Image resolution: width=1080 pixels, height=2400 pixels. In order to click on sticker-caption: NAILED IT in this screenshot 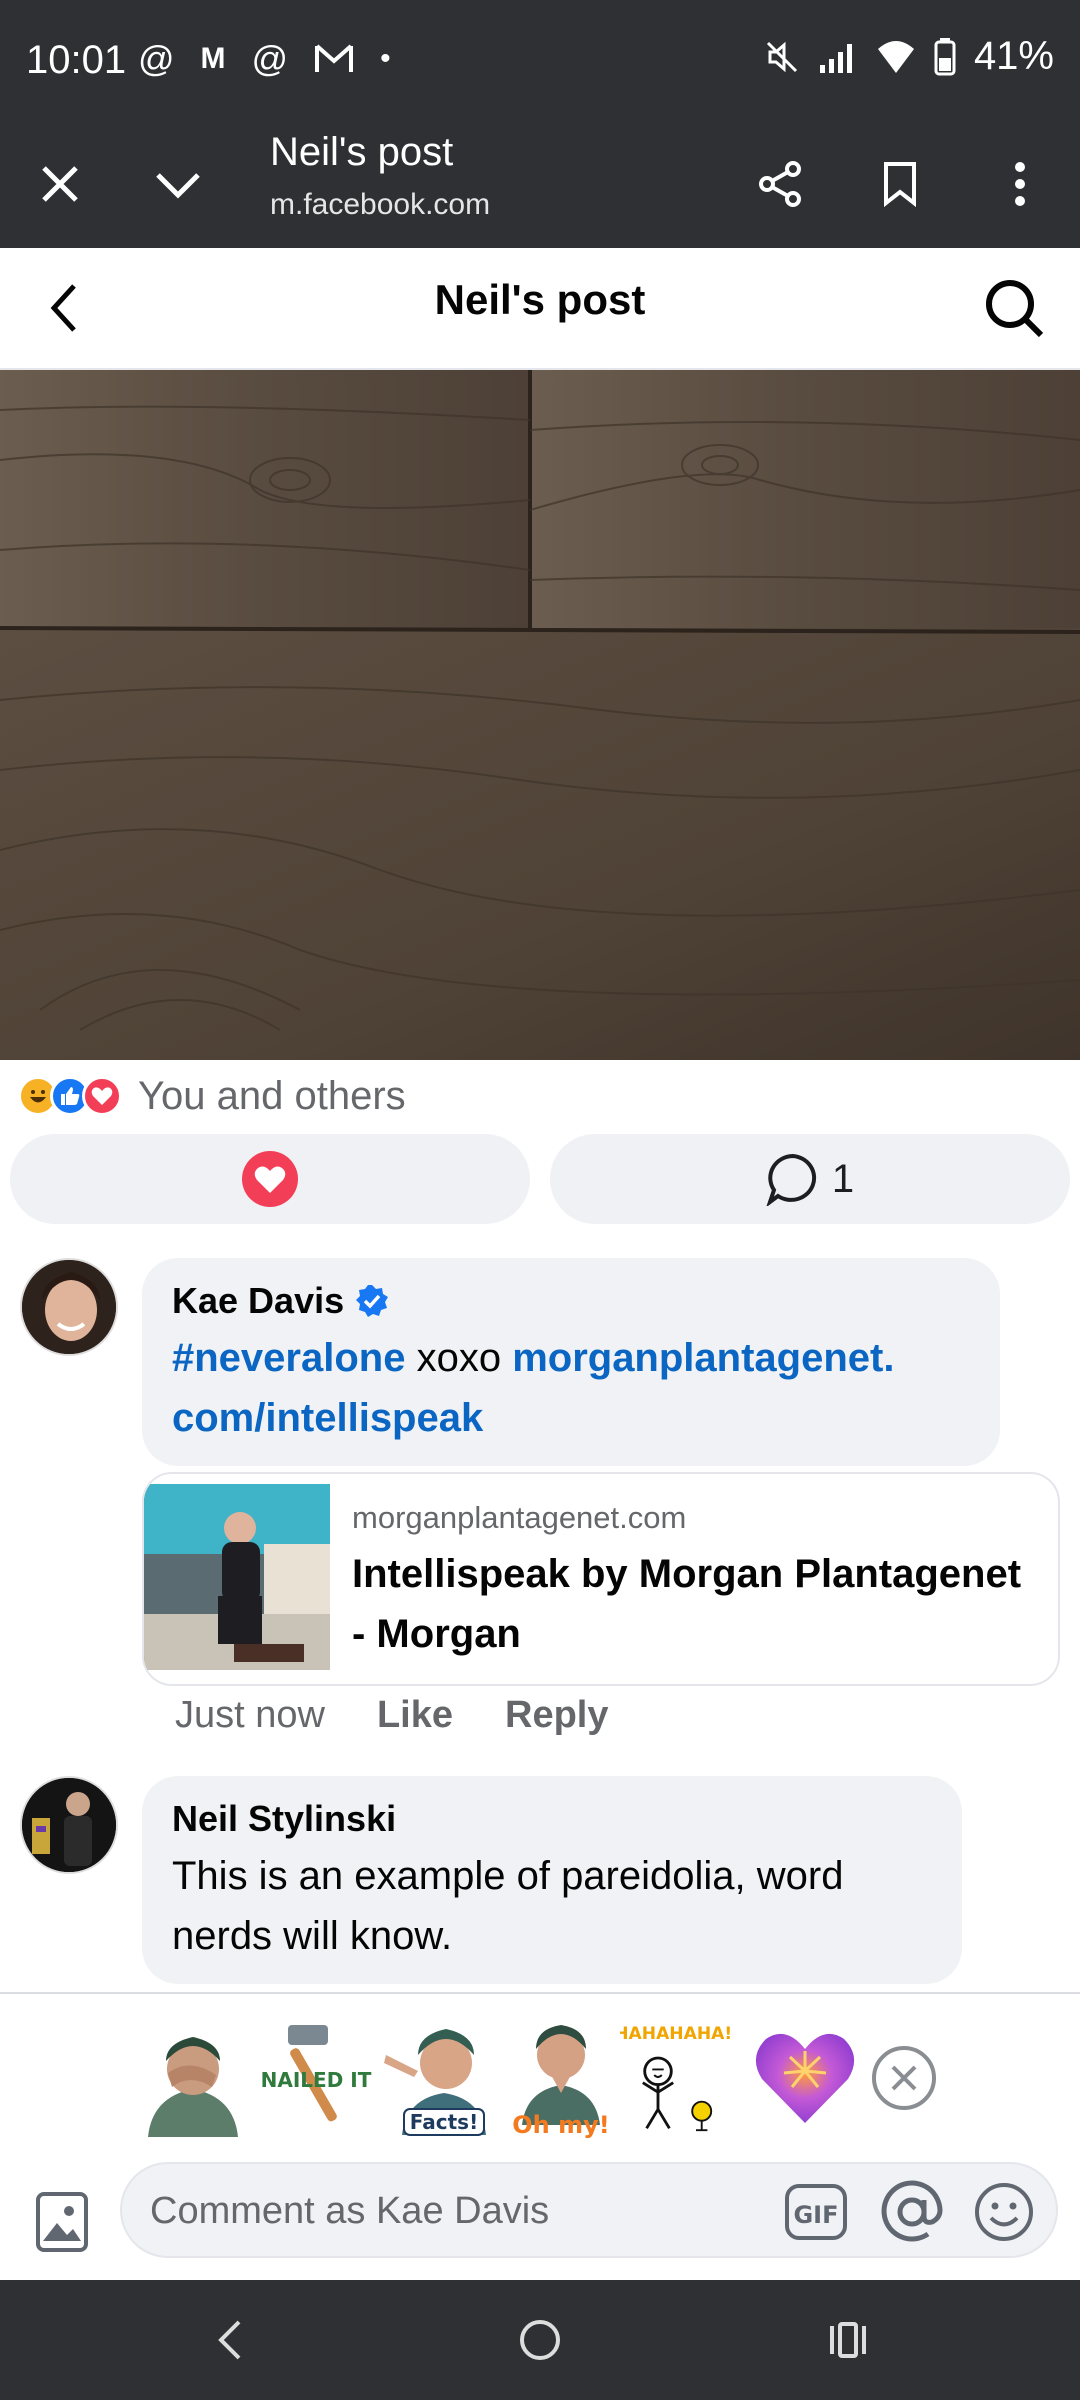, I will do `click(316, 2080)`.